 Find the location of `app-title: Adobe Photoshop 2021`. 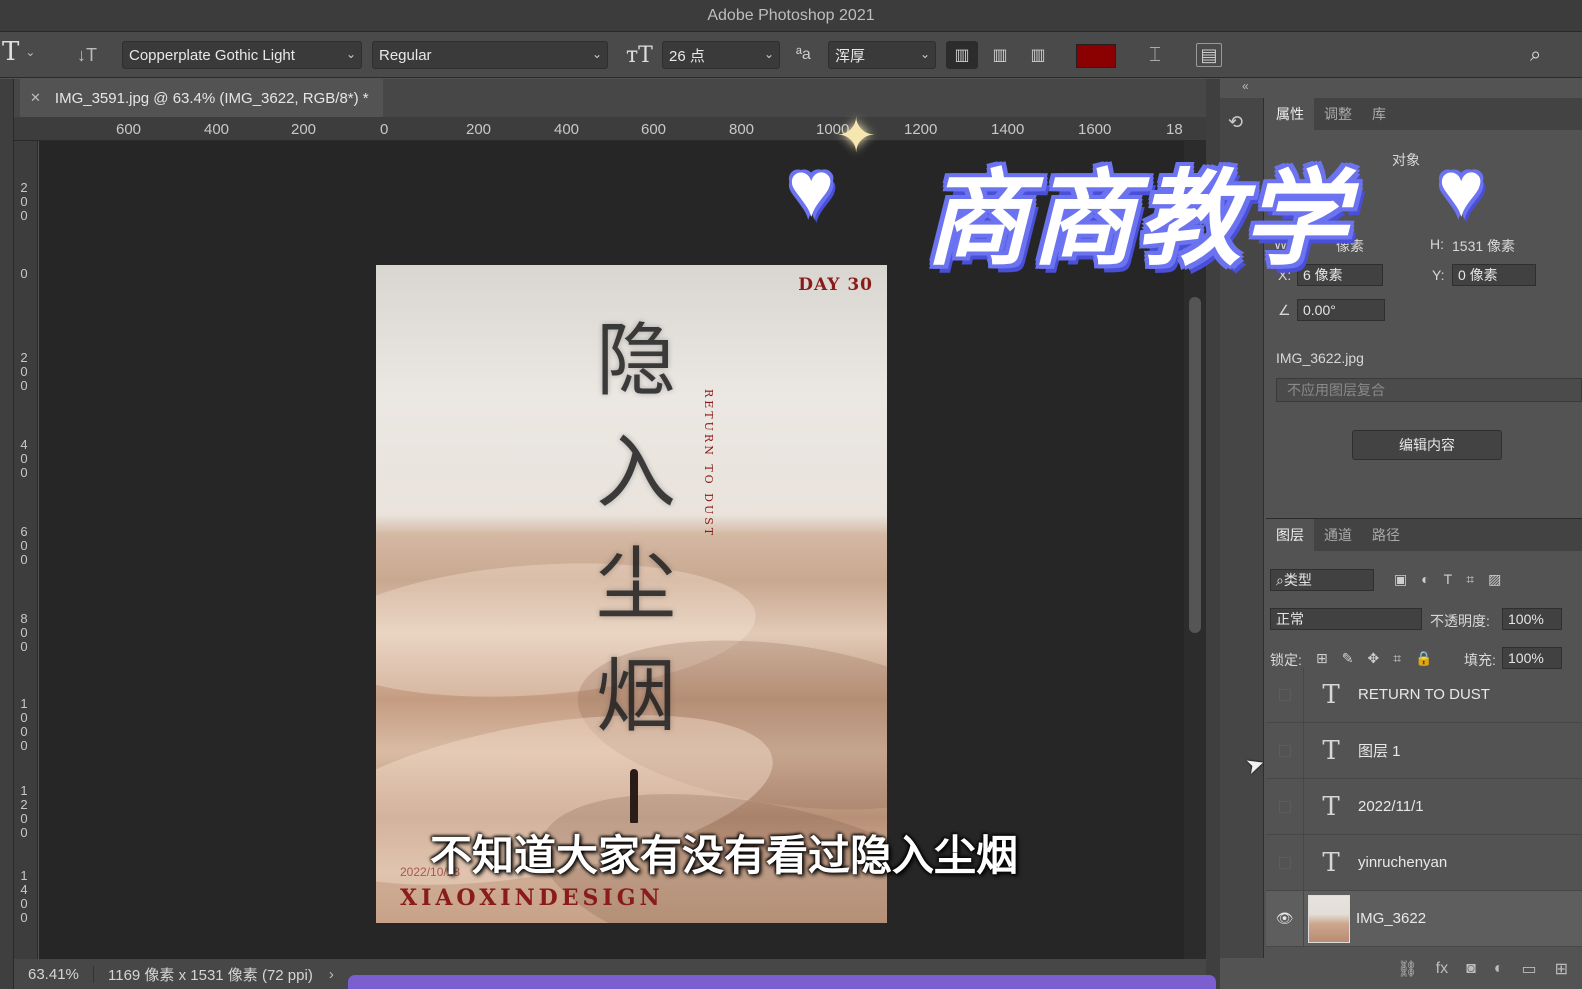

app-title: Adobe Photoshop 2021 is located at coordinates (791, 15).